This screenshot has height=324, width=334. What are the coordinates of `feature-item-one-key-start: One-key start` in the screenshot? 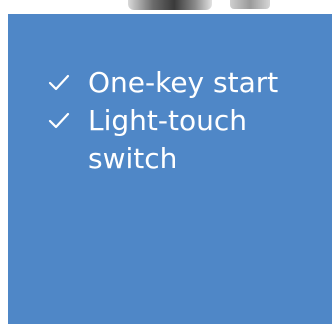 It's located at (187, 83).